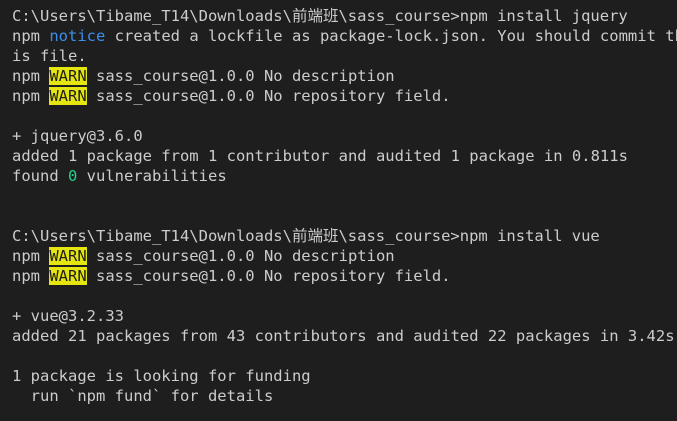 Image resolution: width=677 pixels, height=421 pixels. Describe the element at coordinates (143, 396) in the screenshot. I see `funding-hint-line: run `npm fund` for details` at that location.